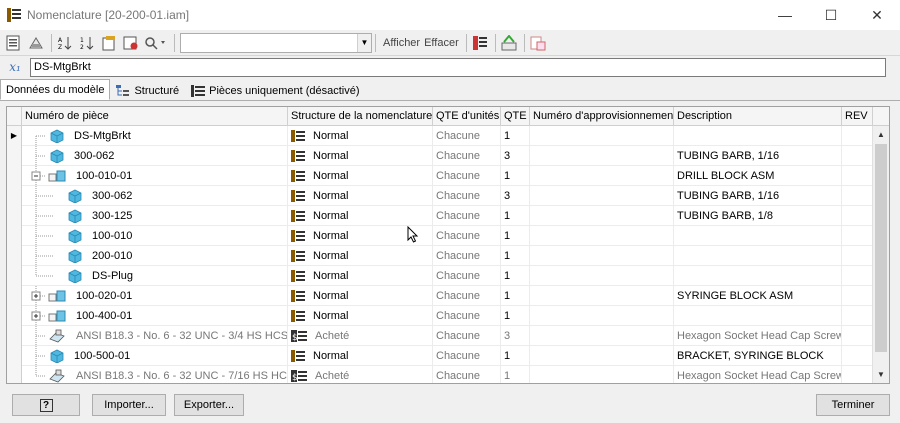 This screenshot has width=900, height=423. What do you see at coordinates (602, 116) in the screenshot?
I see `column-header-stock-number: Numéro d'approvisionnement` at bounding box center [602, 116].